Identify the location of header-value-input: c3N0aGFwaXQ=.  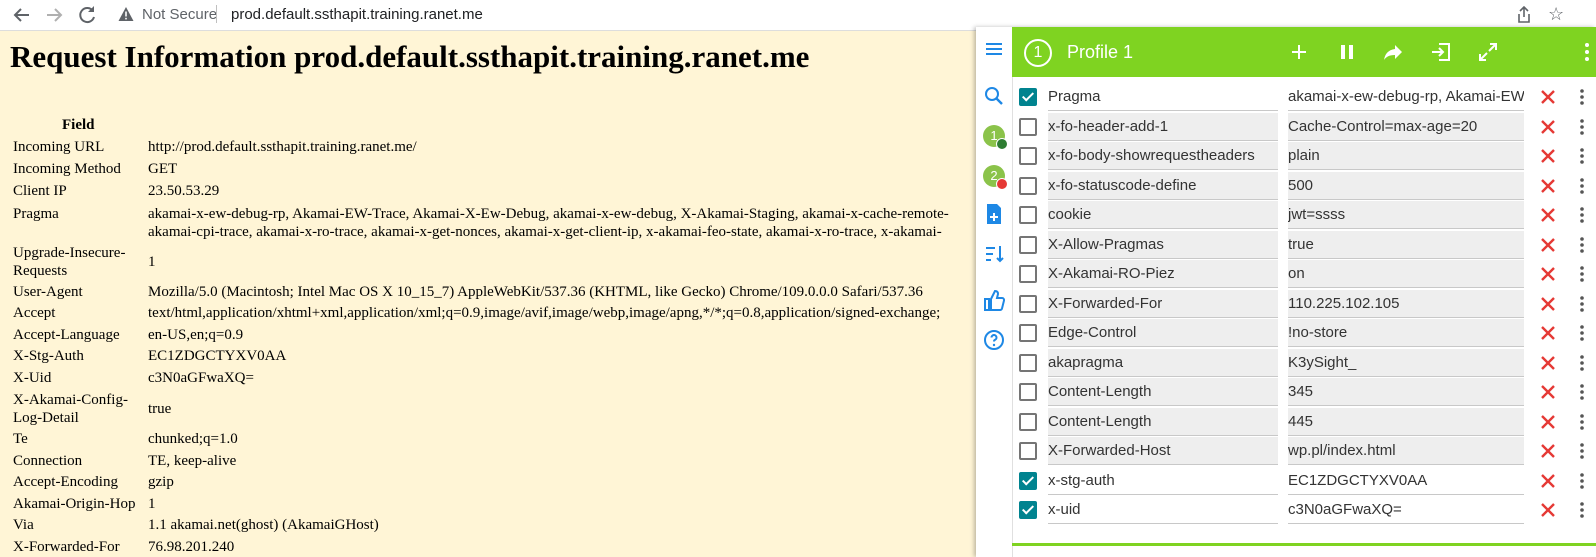
(1406, 510).